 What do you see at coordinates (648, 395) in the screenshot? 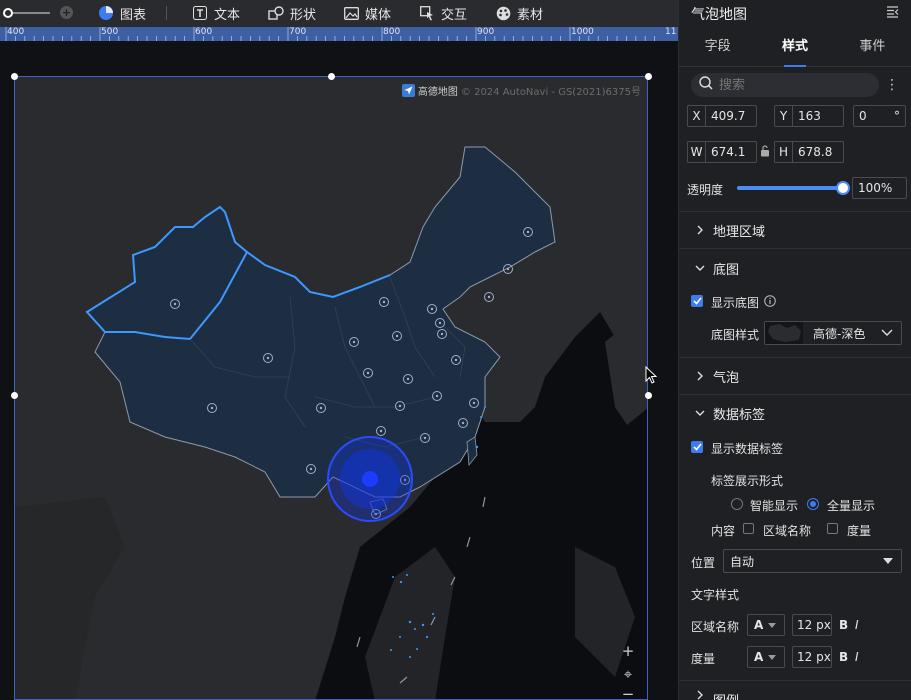
I see `resize-handle-right` at bounding box center [648, 395].